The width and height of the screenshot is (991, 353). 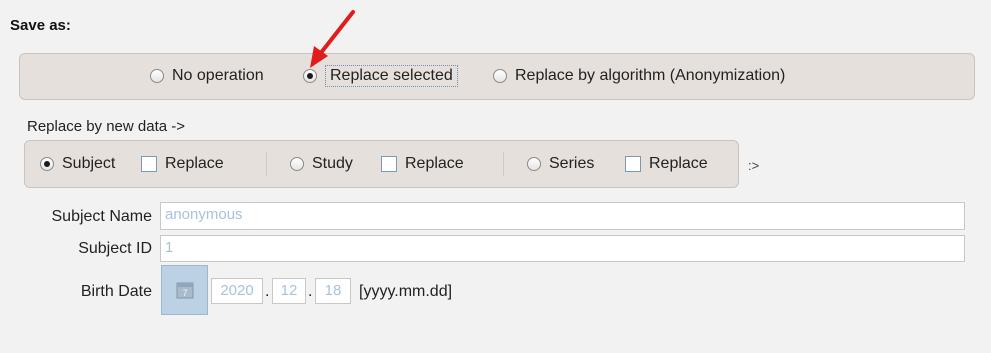 I want to click on checkbox-subject-replace: Replace, so click(x=182, y=164).